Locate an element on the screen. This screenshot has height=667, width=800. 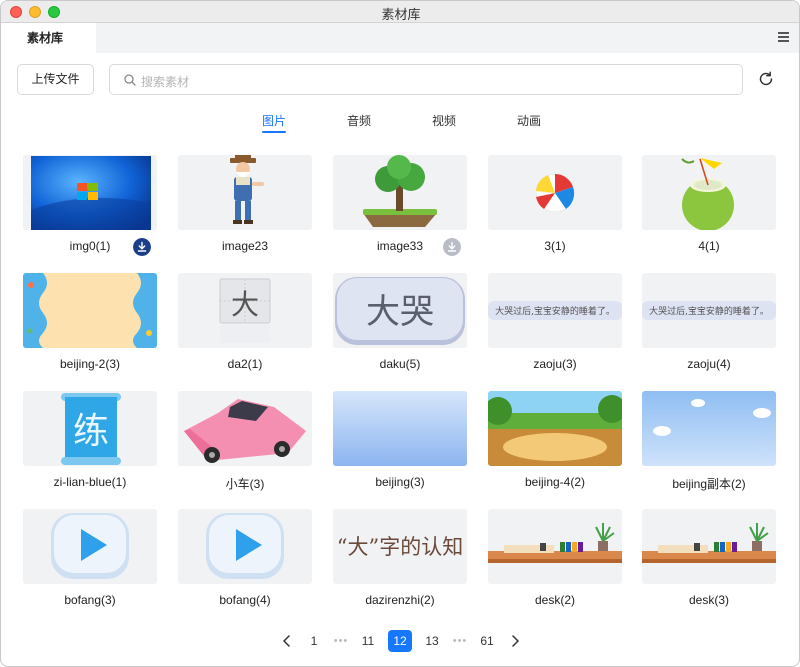
asset-name: bofang(4) is located at coordinates (245, 600).